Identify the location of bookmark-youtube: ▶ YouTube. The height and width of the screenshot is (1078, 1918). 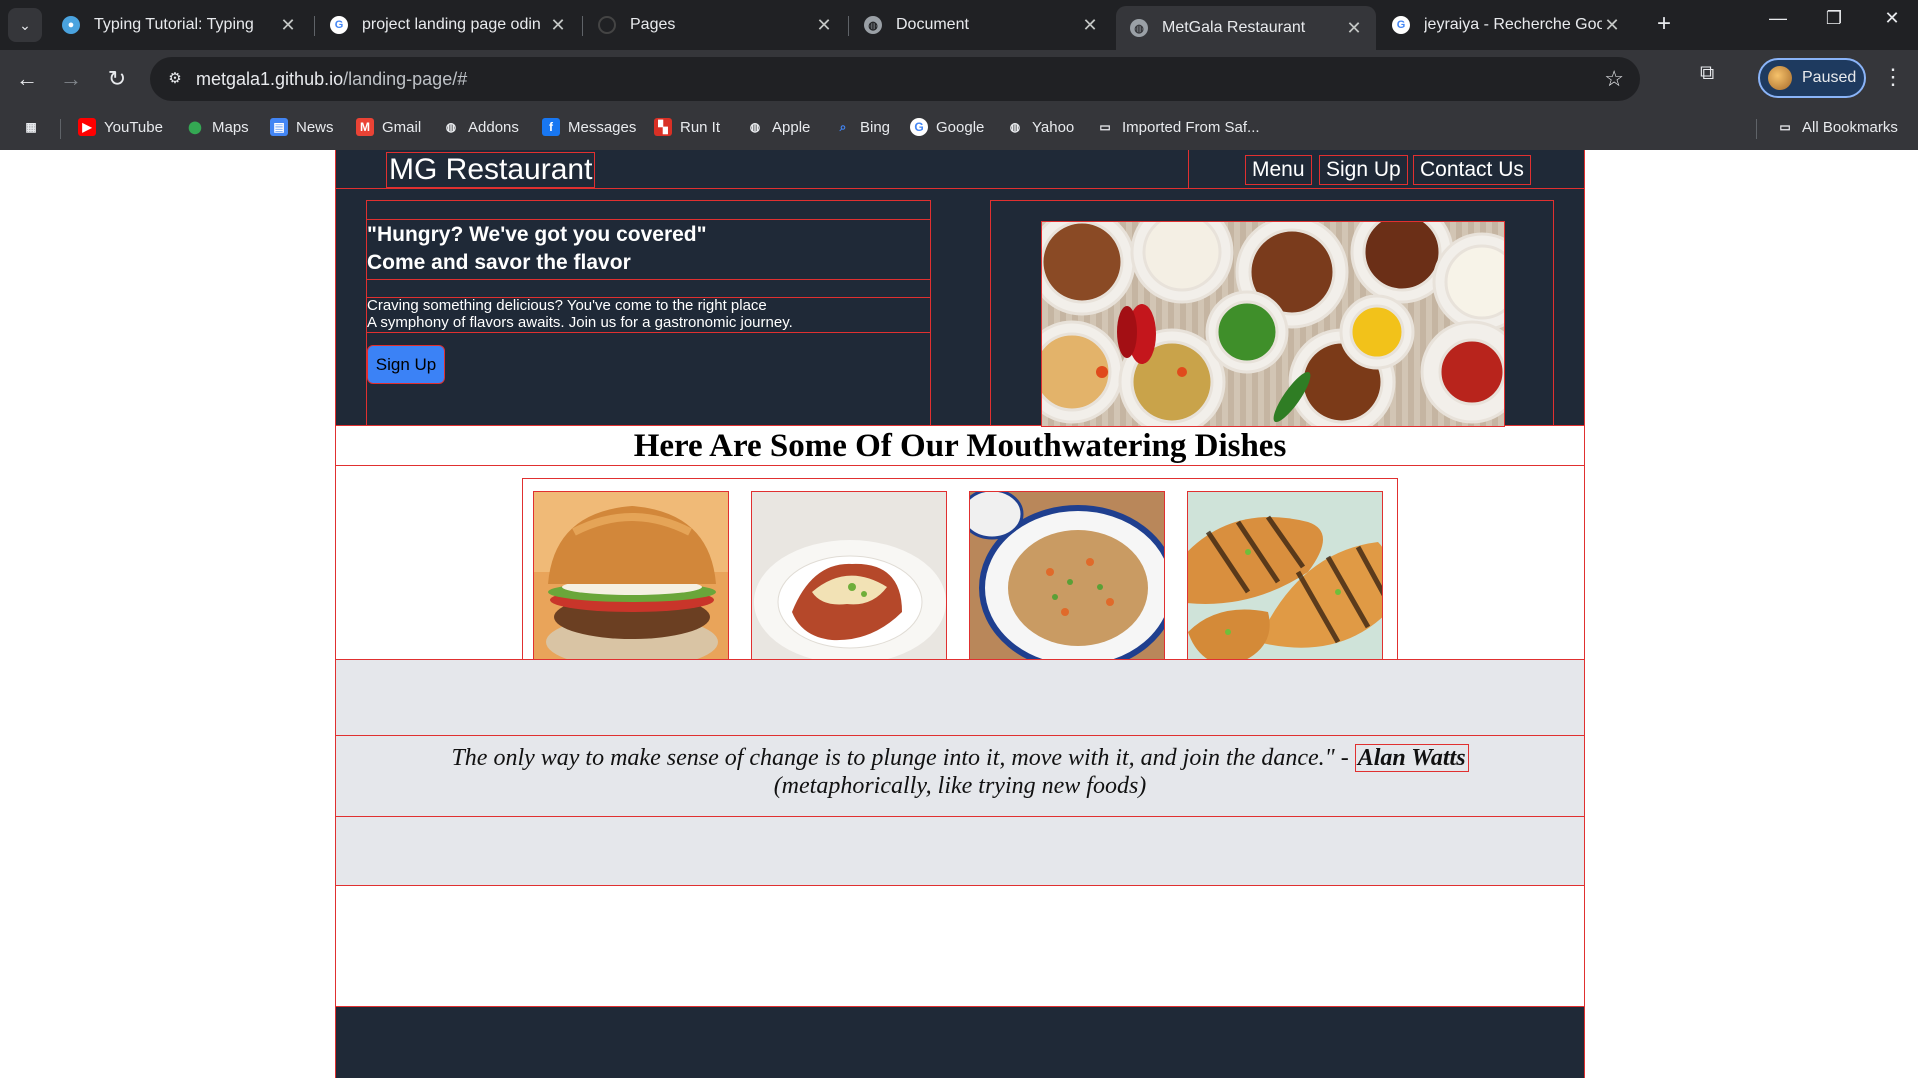
(120, 127).